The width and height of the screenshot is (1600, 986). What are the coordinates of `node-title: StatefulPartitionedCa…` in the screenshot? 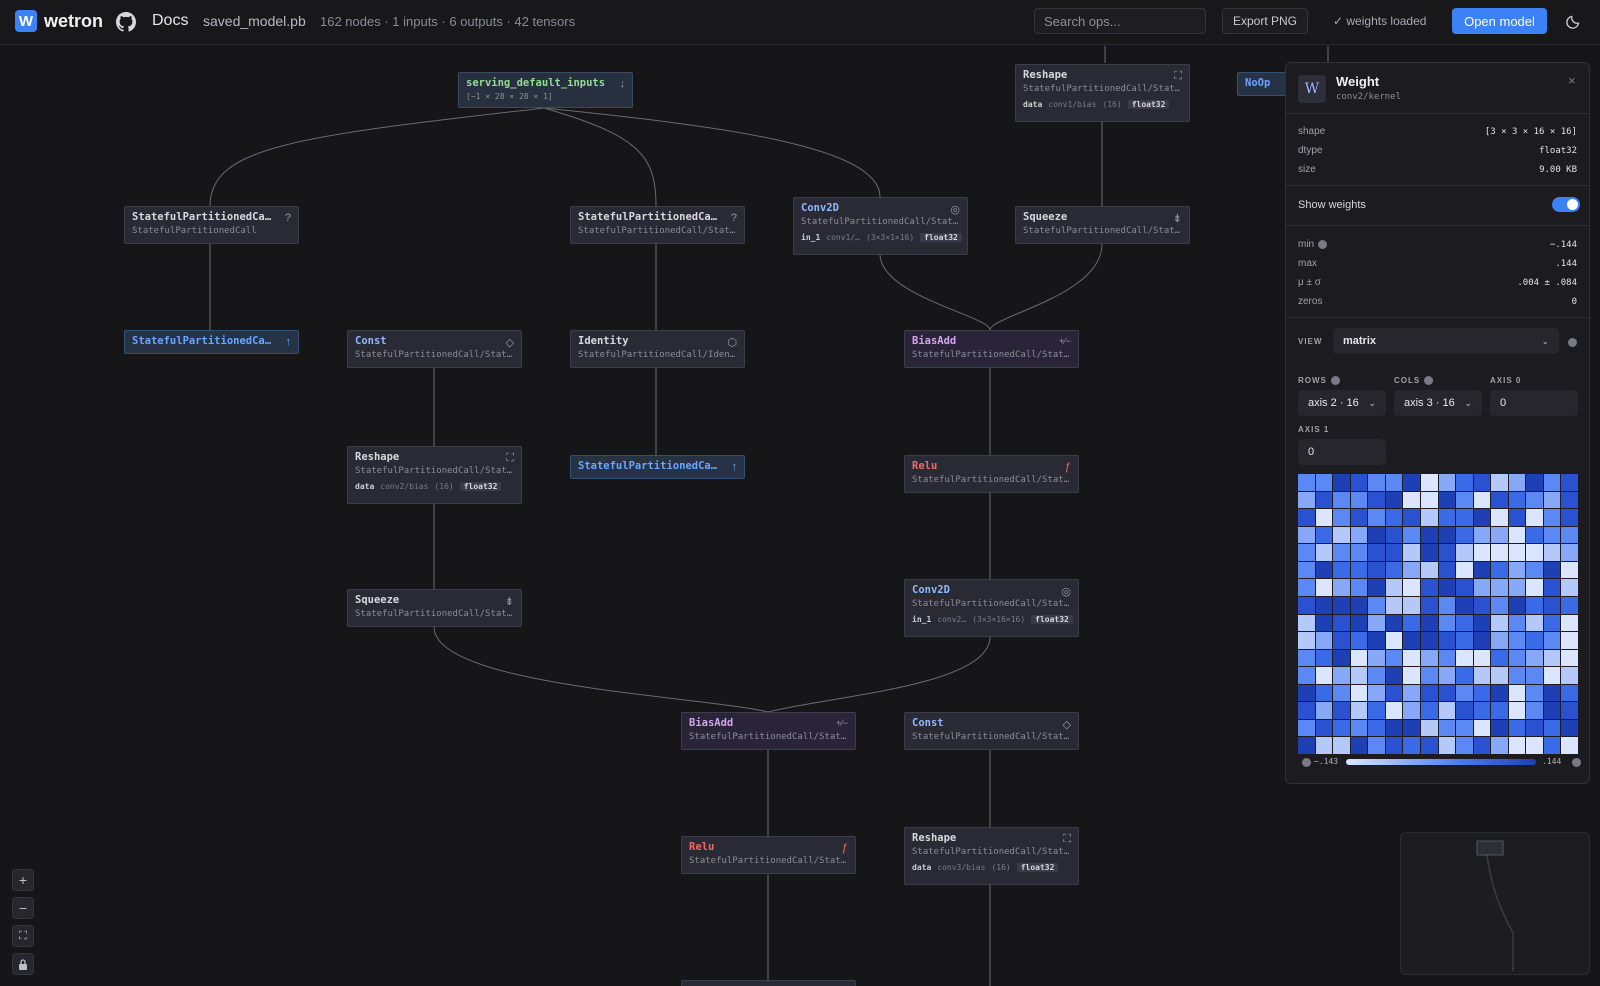 It's located at (202, 217).